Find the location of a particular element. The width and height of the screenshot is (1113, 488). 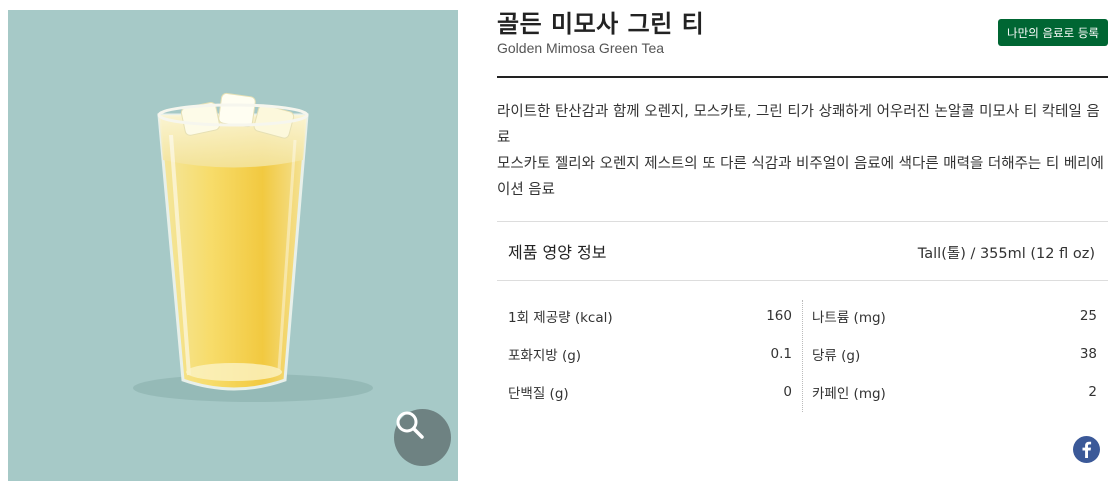

nutrition-row: 포화지방 (g) 0.1 is located at coordinates (650, 354).